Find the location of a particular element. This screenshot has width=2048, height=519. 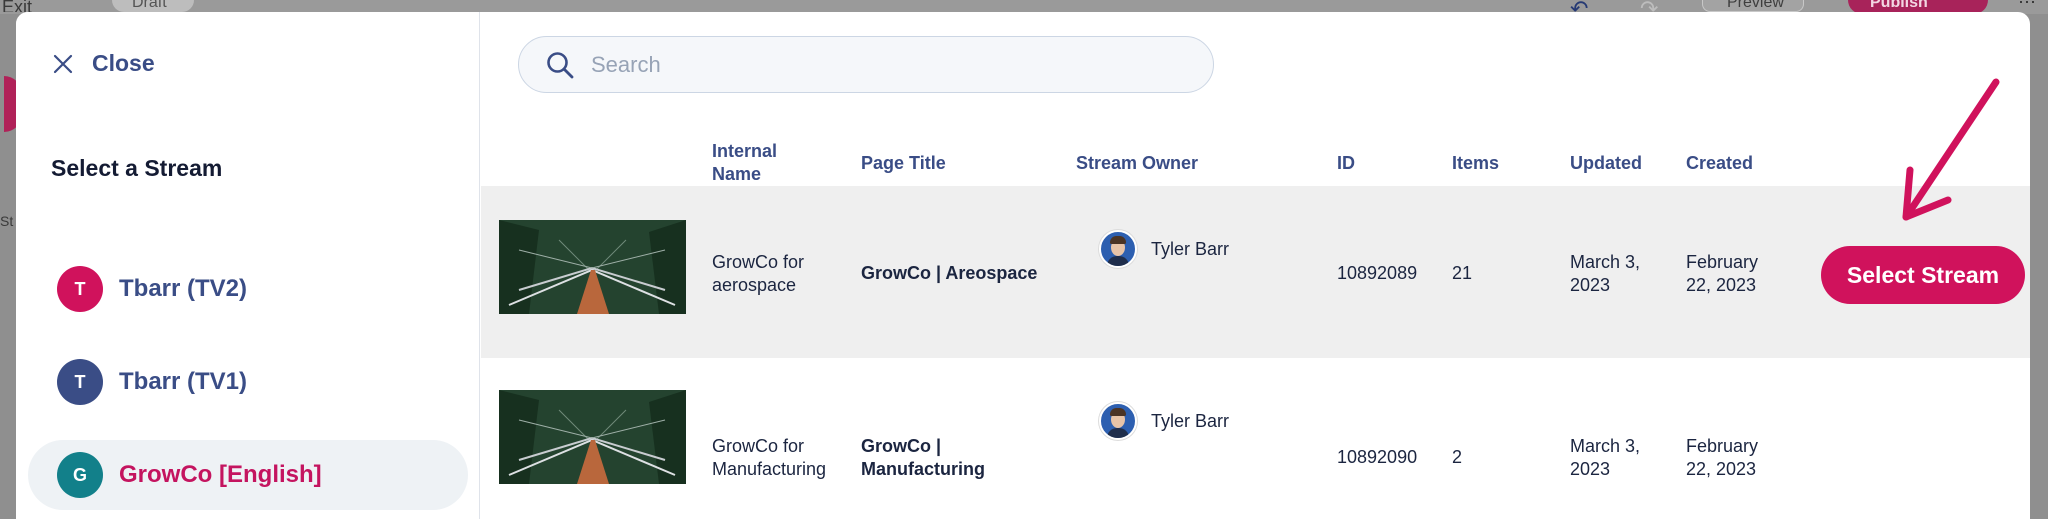

header-updated: Updated is located at coordinates (1606, 163).